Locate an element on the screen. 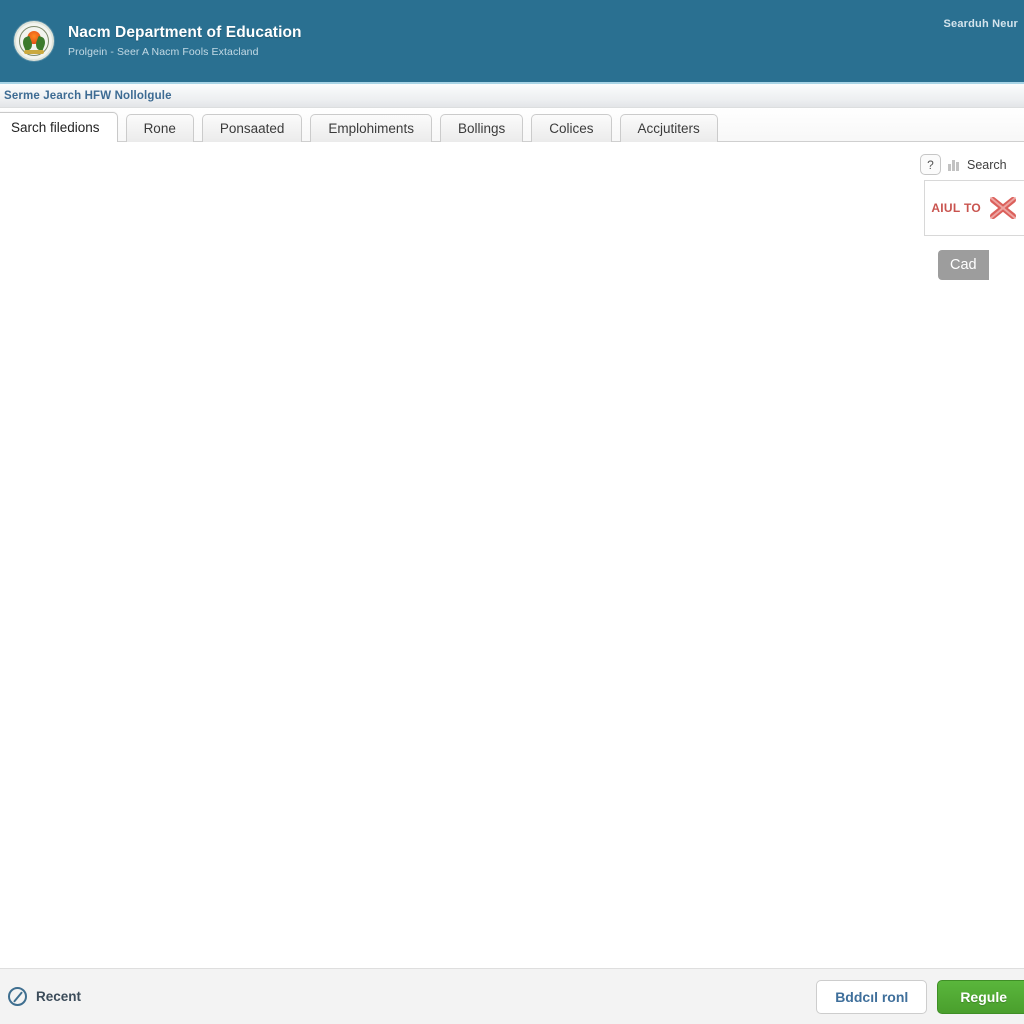  tab-label: Rone is located at coordinates (159, 128).